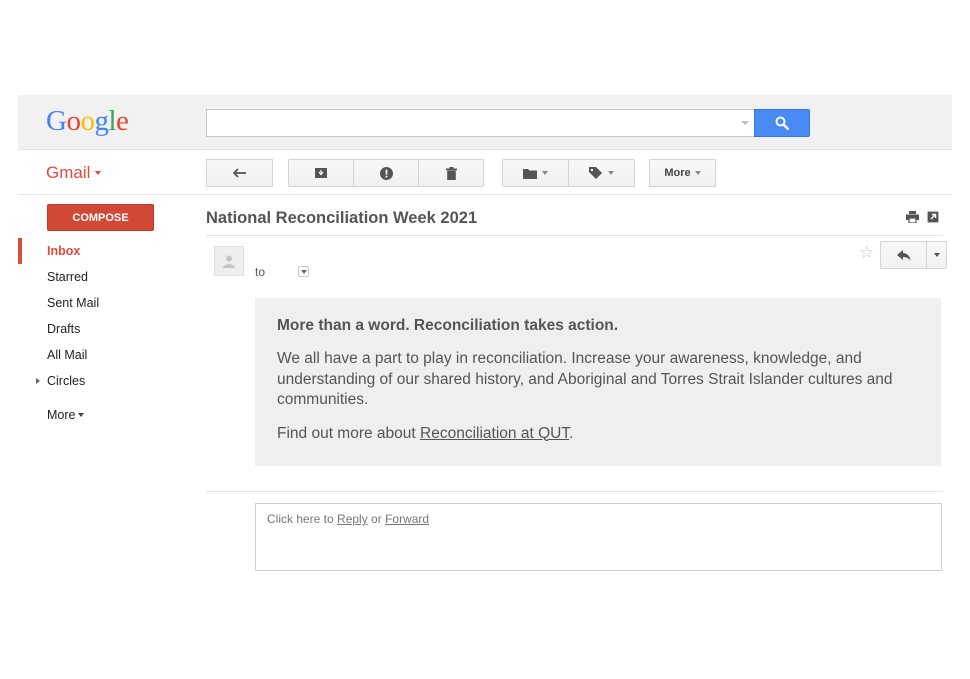 The image size is (970, 679). Describe the element at coordinates (112, 121) in the screenshot. I see `logo-letter: l` at that location.